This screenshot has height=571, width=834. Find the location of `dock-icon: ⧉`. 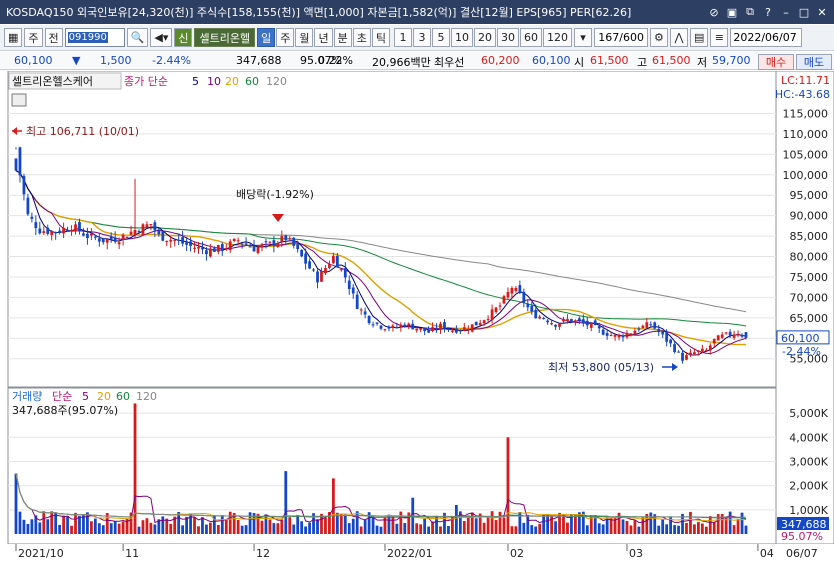

dock-icon: ⧉ is located at coordinates (750, 12).